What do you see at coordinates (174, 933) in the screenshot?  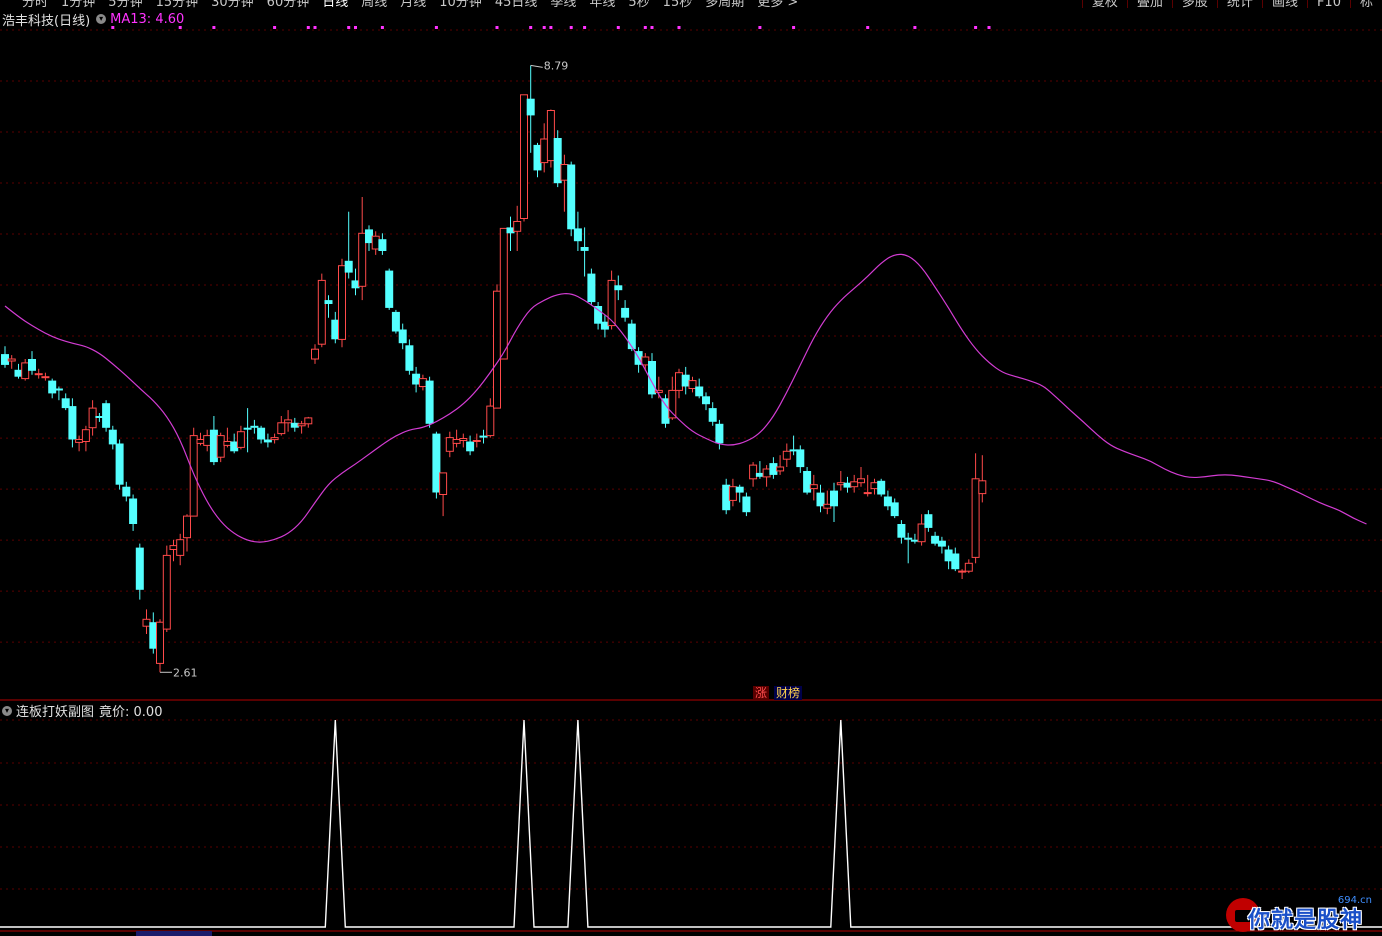 I see `date-scroll-strip` at bounding box center [174, 933].